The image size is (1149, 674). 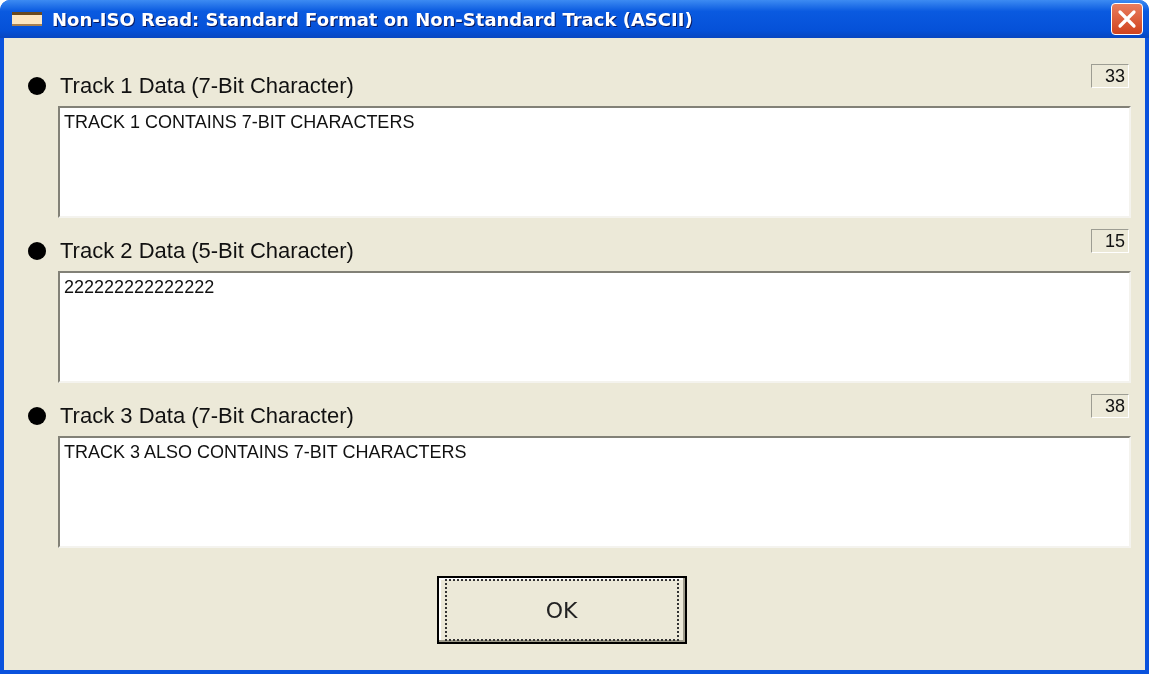 What do you see at coordinates (561, 610) in the screenshot?
I see `ok-button: OK` at bounding box center [561, 610].